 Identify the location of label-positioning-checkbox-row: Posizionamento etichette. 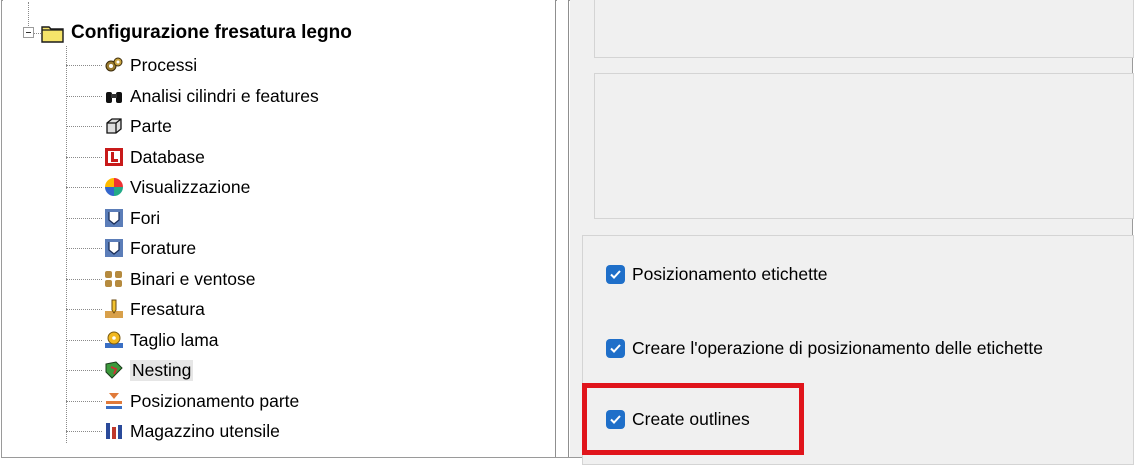
(717, 274).